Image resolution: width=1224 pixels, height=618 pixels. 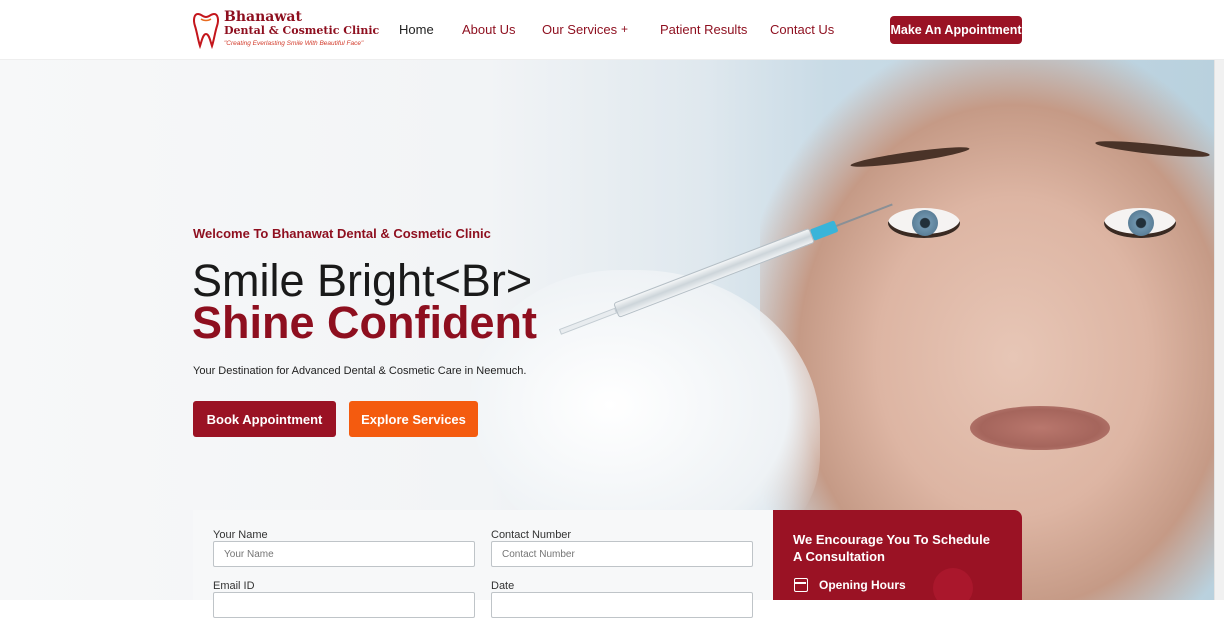 What do you see at coordinates (483, 564) in the screenshot?
I see `appointment-form: Your Name Contact Number Email ID Date` at bounding box center [483, 564].